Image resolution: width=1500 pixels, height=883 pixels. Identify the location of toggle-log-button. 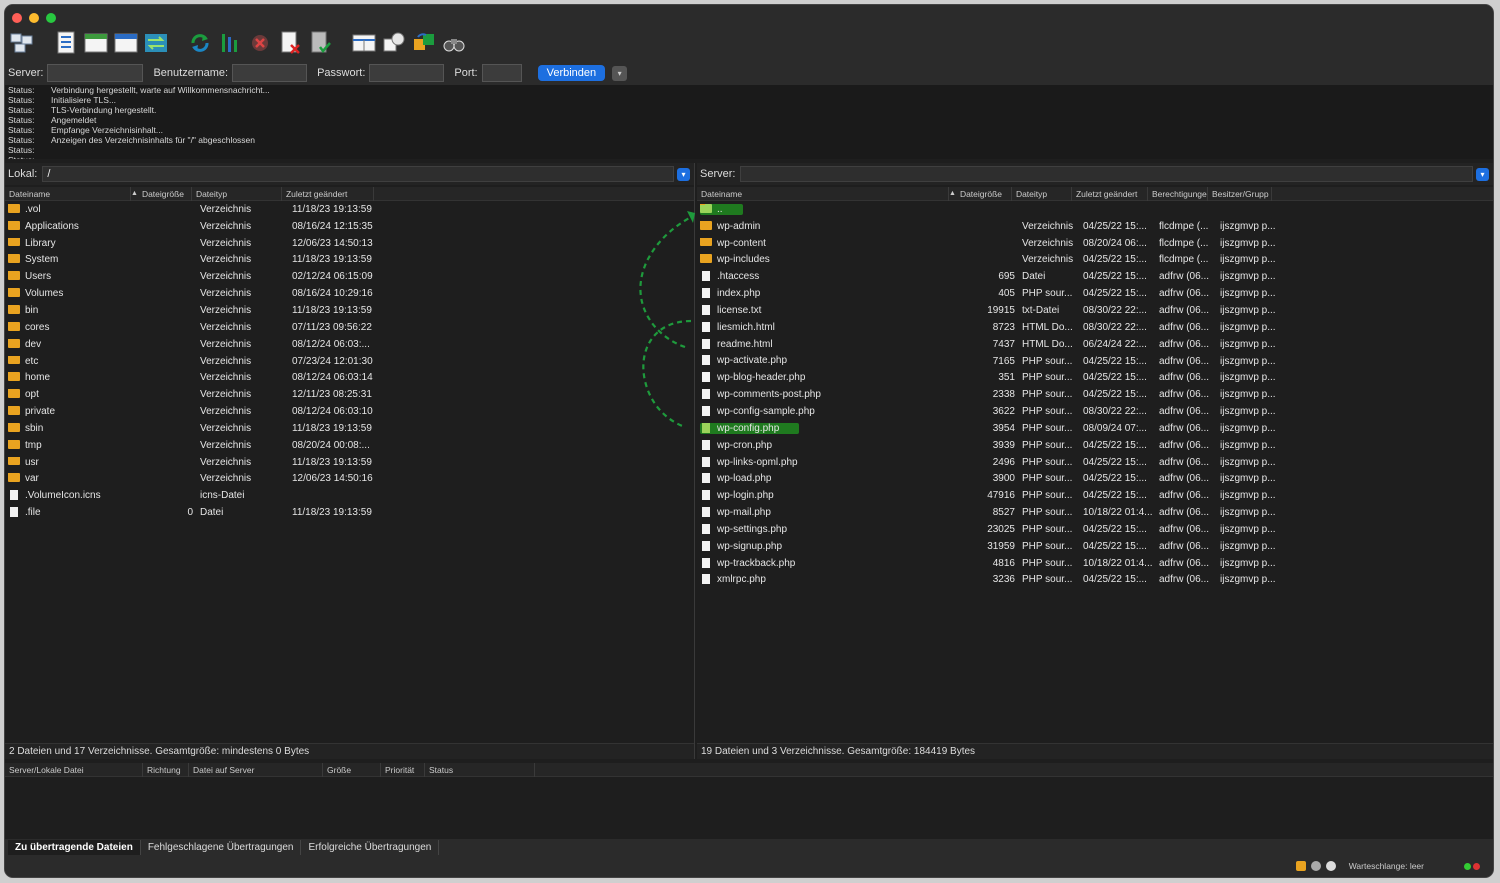
(66, 43).